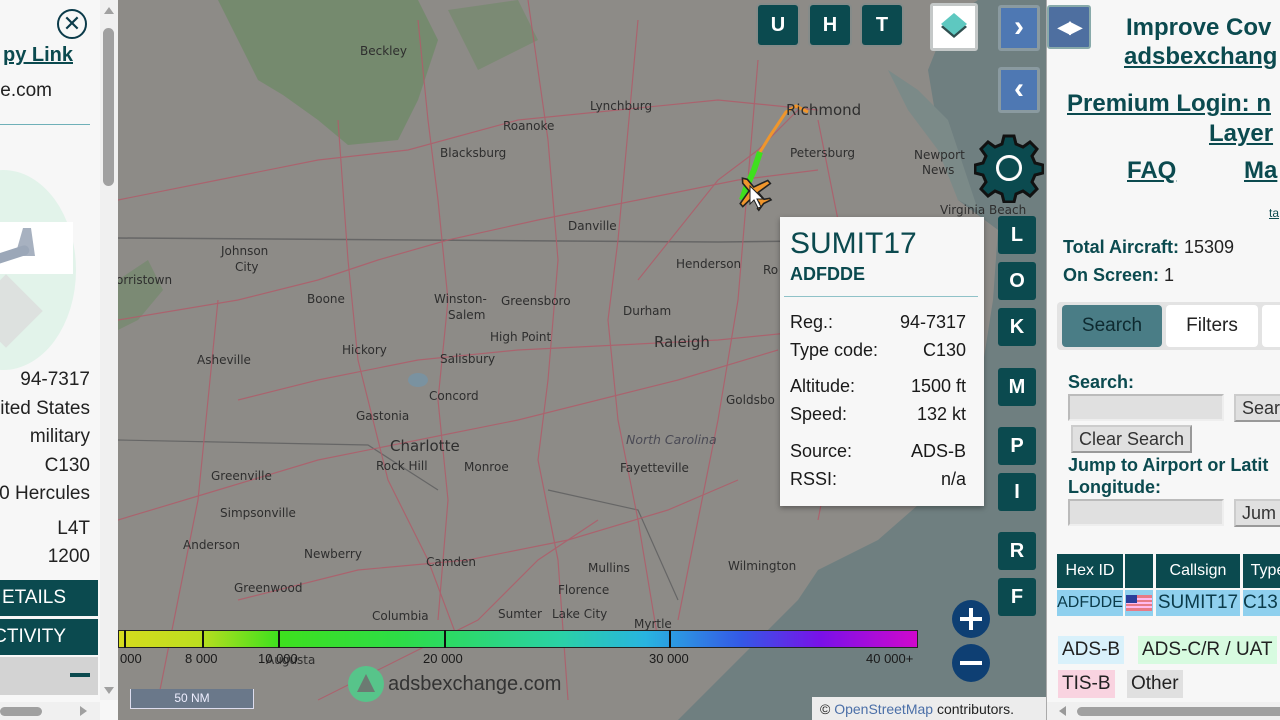 The height and width of the screenshot is (720, 1280). Describe the element at coordinates (49, 637) in the screenshot. I see `activity-section-button: CTIVITY` at that location.